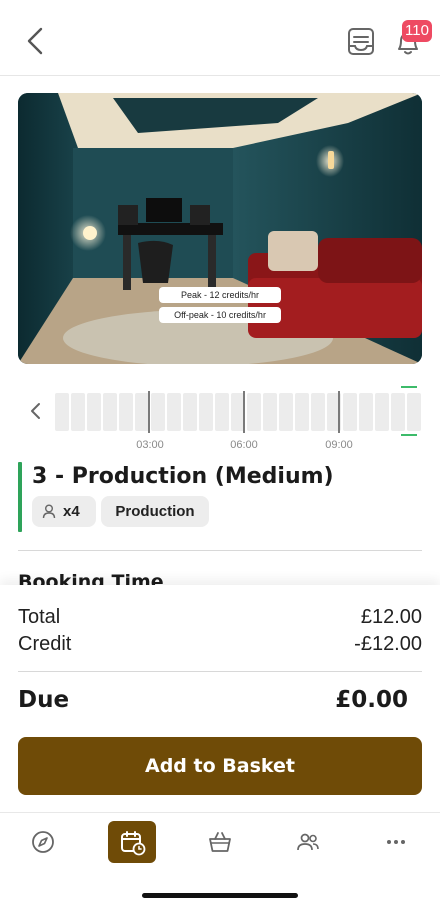  Describe the element at coordinates (220, 315) in the screenshot. I see `offpeak-price-label: Off-peak - 10 credits/hr` at that location.